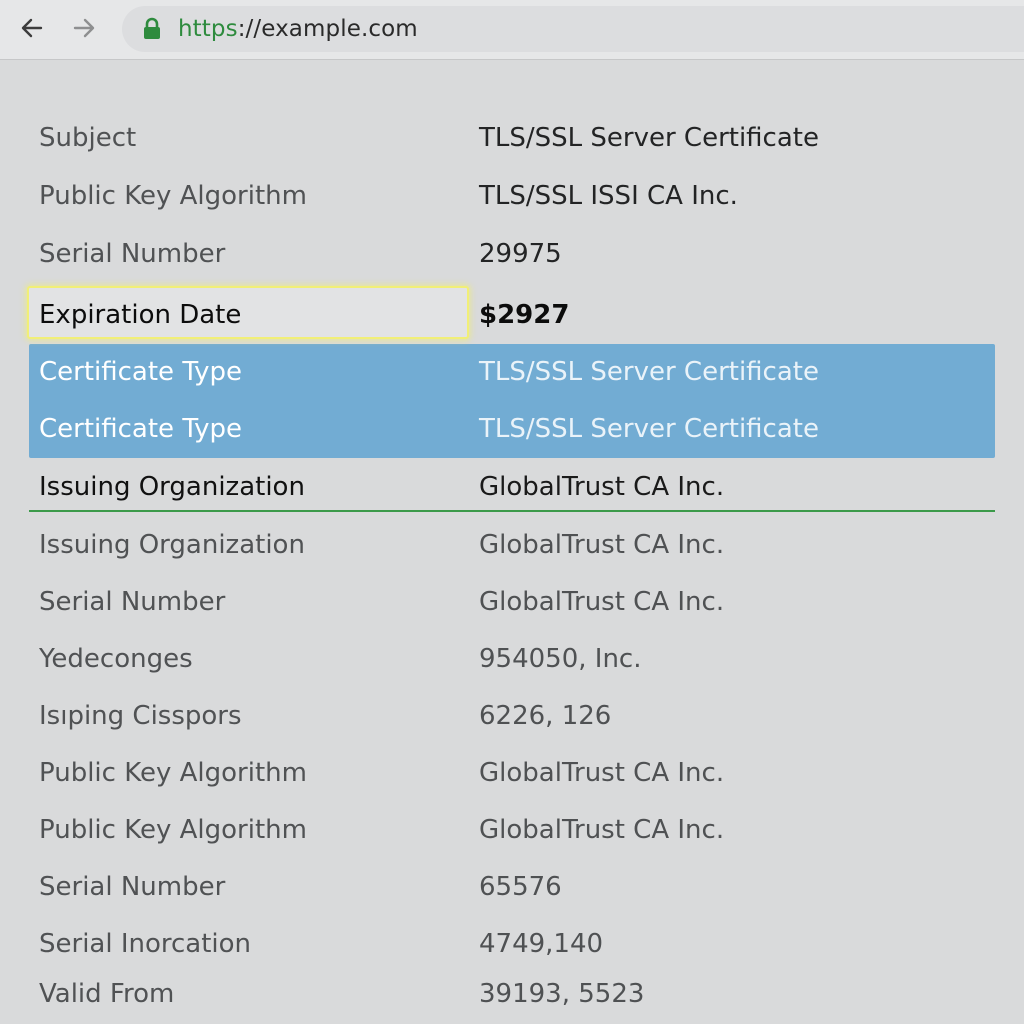 Image resolution: width=1024 pixels, height=1024 pixels. I want to click on row-value: 39193, 5523, so click(562, 994).